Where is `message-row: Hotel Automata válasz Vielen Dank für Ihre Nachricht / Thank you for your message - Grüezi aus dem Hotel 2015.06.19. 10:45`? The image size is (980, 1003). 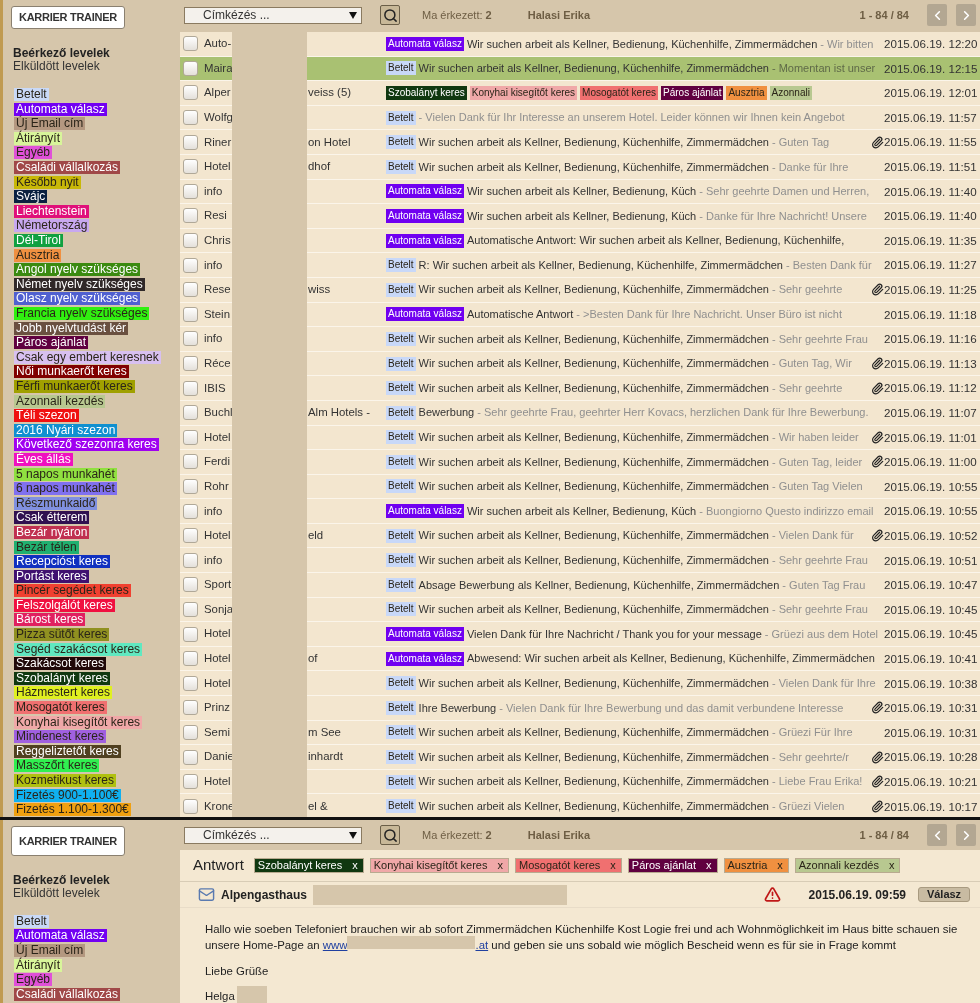 message-row: Hotel Automata válasz Vielen Dank für Ihre Nachricht / Thank you for your message - Grüezi aus dem Hotel 2015.06.19. 10:45 is located at coordinates (580, 634).